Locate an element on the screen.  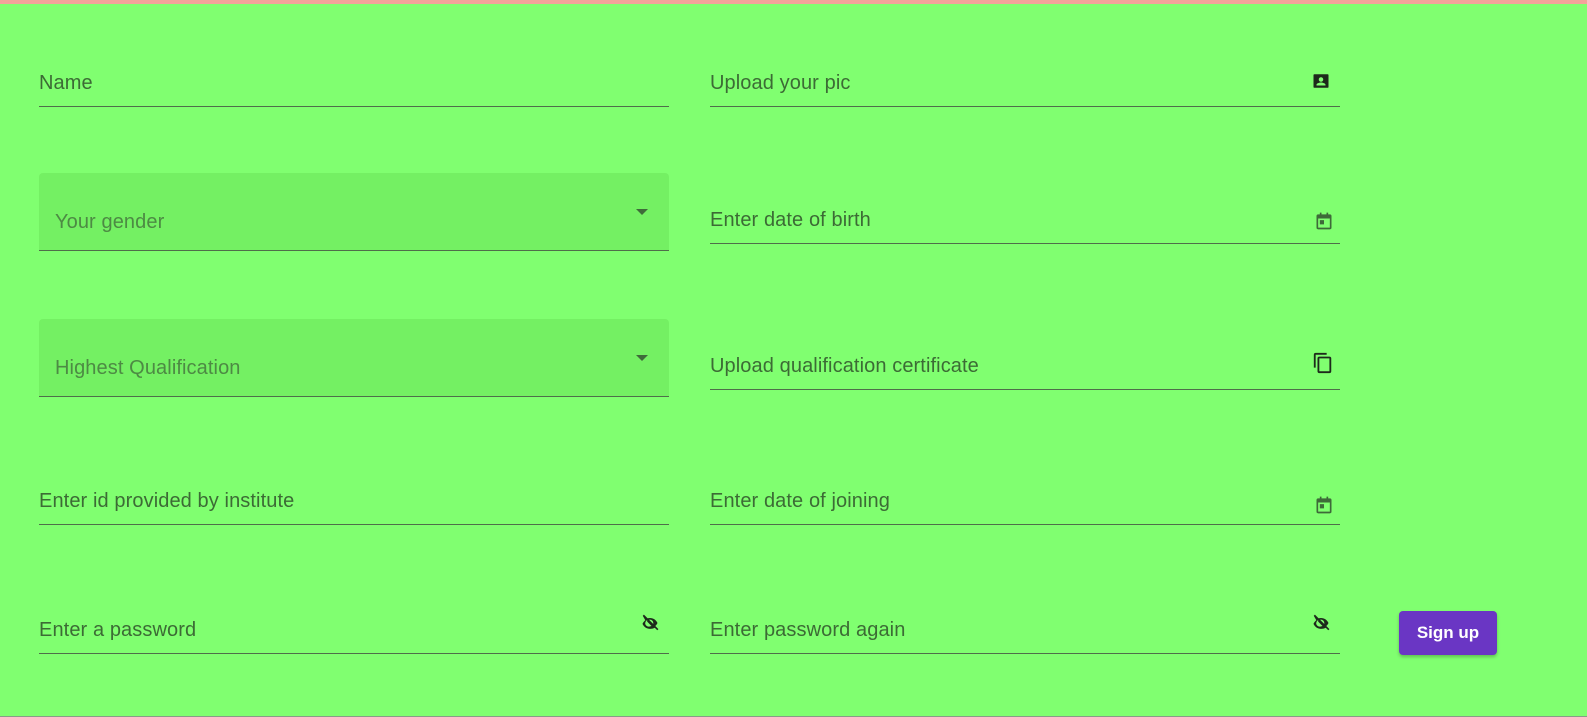
confirm-password-field: Enter password again is located at coordinates (1025, 629).